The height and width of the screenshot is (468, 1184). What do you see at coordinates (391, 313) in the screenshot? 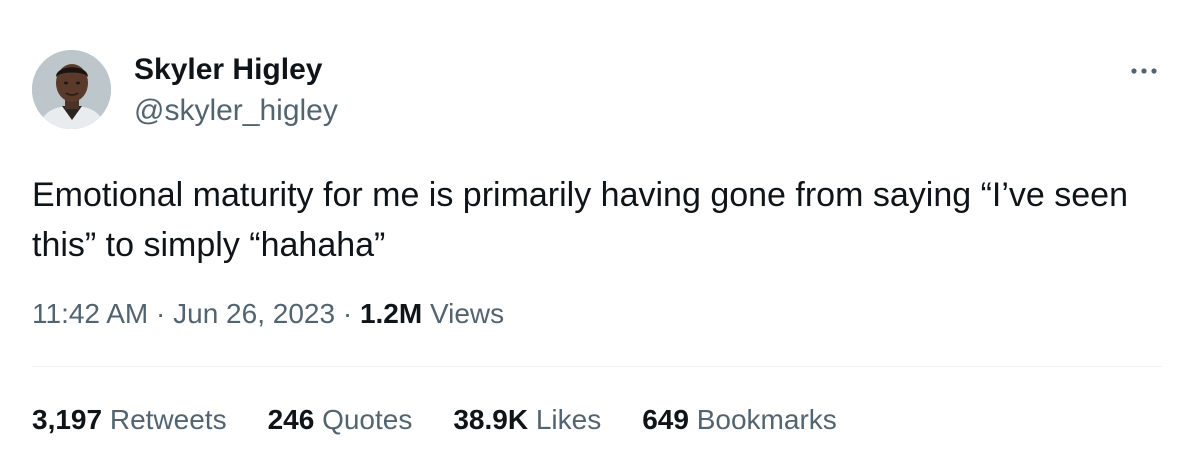
I see `views-count: 1.2M` at bounding box center [391, 313].